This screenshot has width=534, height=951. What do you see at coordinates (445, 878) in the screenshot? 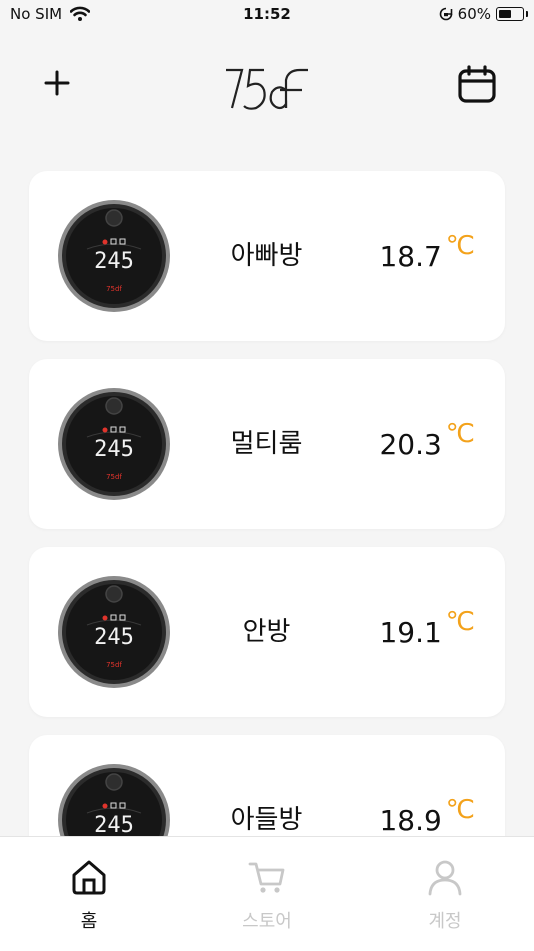
I see `user-icon` at bounding box center [445, 878].